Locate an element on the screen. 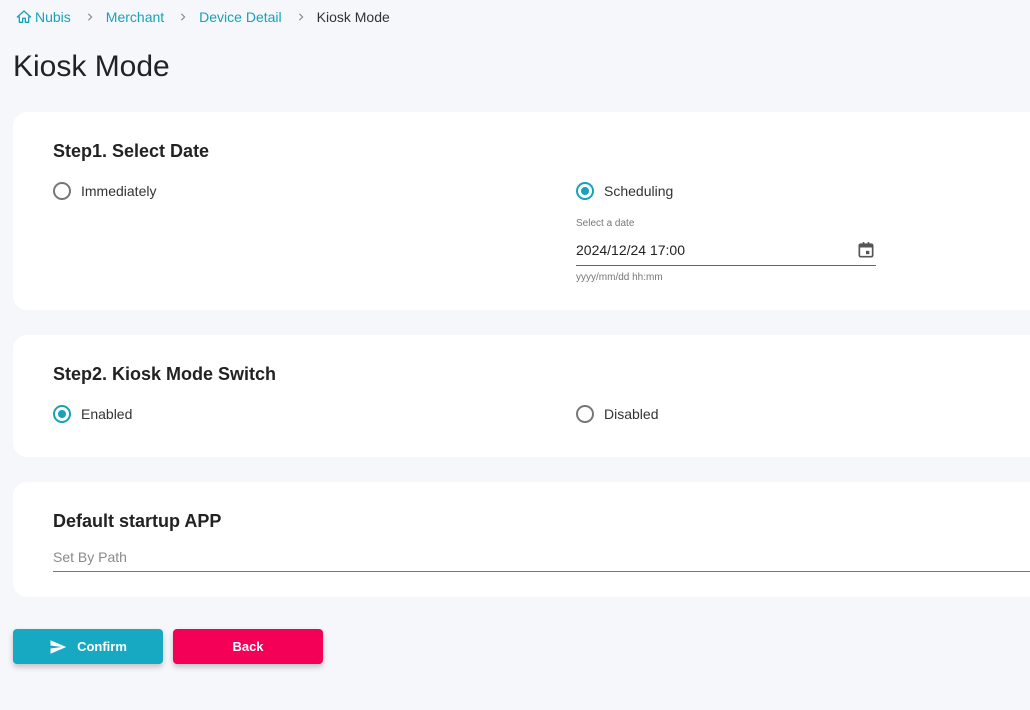 The image size is (1030, 710). breadcrumb-item-device-detail: Device Detail is located at coordinates (240, 17).